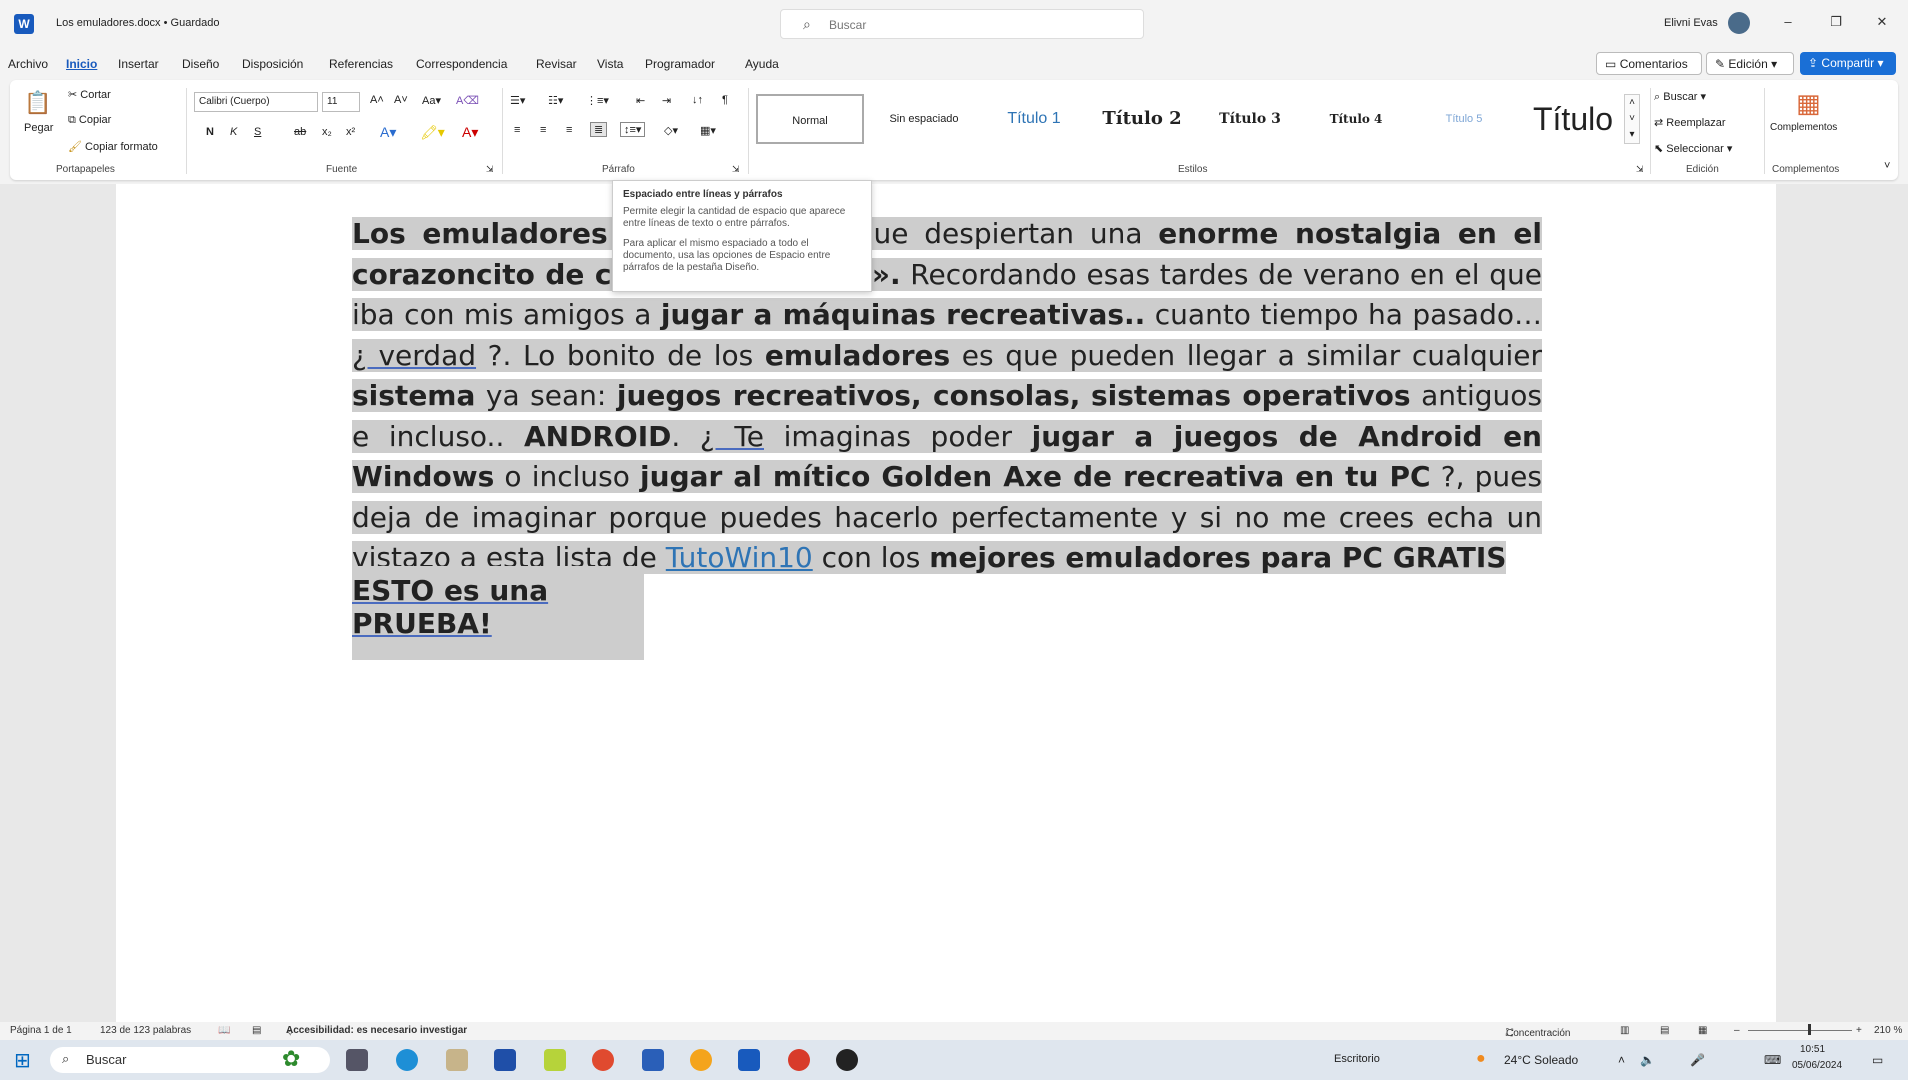 Image resolution: width=1908 pixels, height=1080 pixels. Describe the element at coordinates (1250, 119) in the screenshot. I see `style-heading3: Título 3` at that location.